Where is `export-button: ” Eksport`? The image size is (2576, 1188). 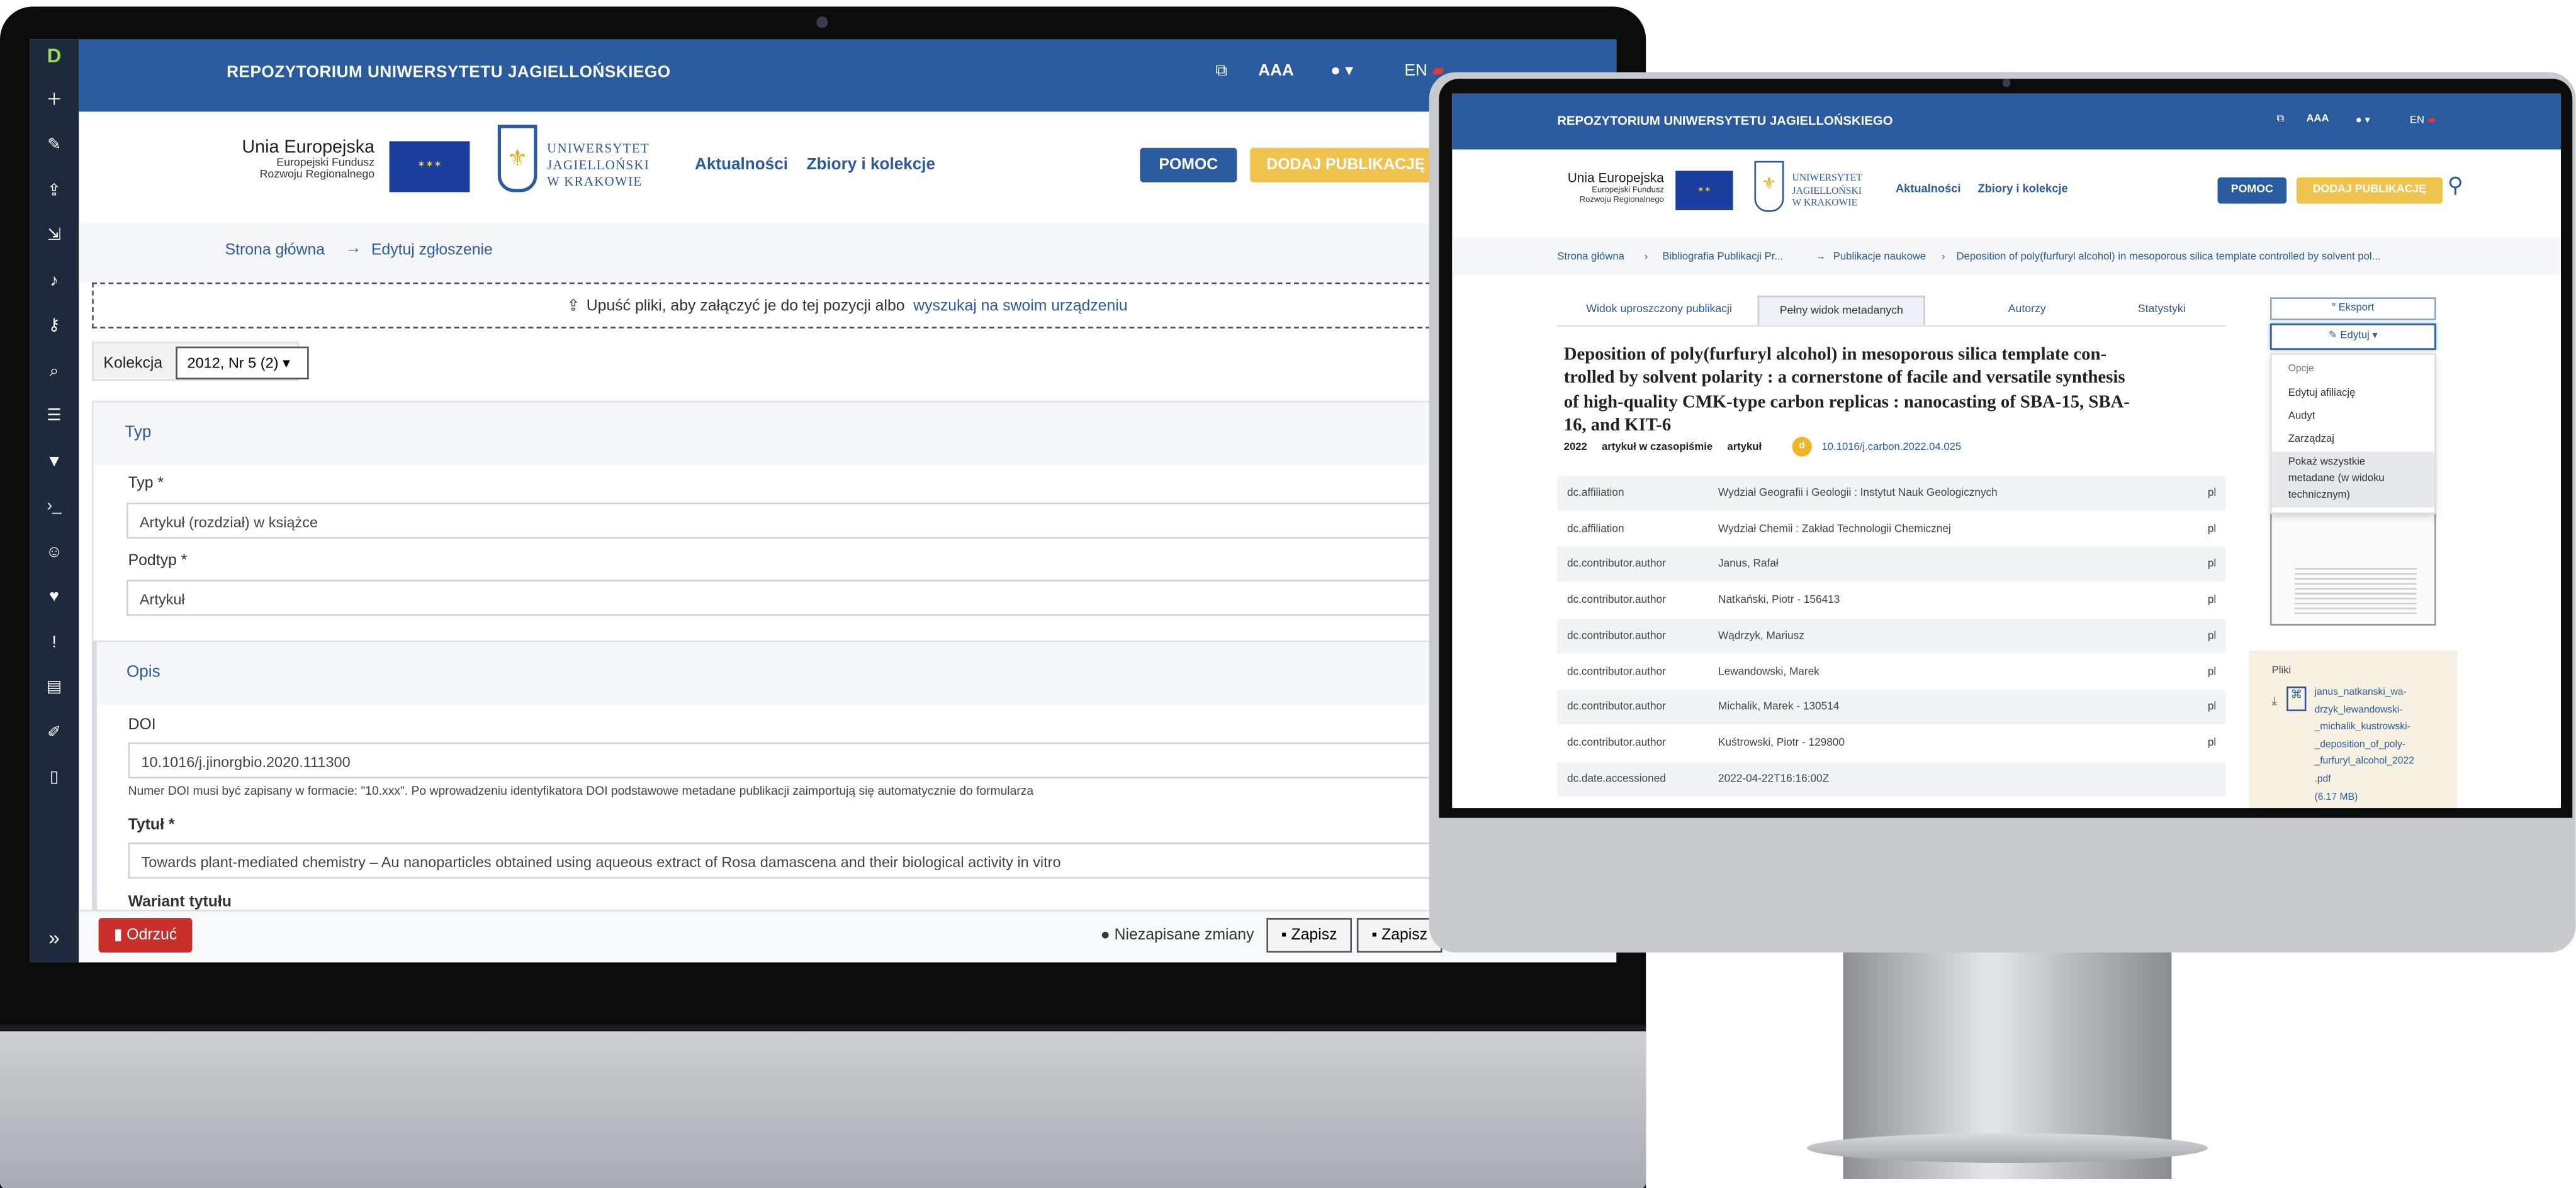
export-button: ” Eksport is located at coordinates (2353, 308).